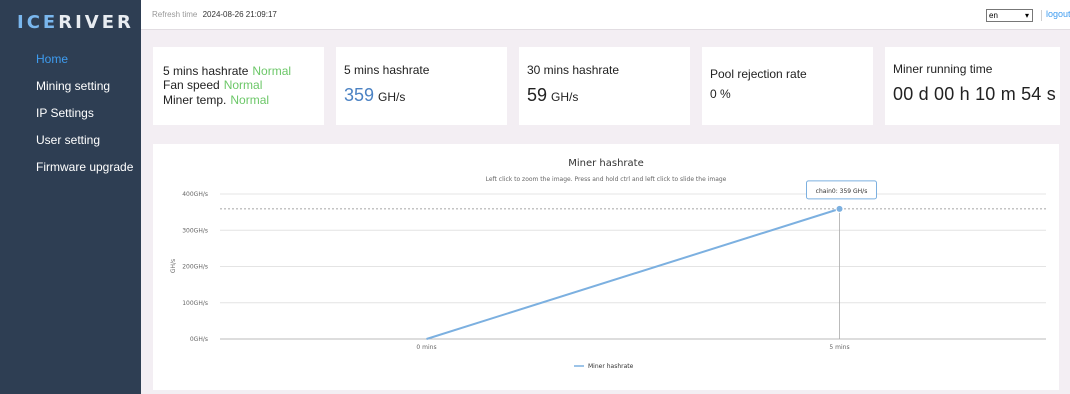  I want to click on pool-rejection-label: Pool rejection rate, so click(758, 74).